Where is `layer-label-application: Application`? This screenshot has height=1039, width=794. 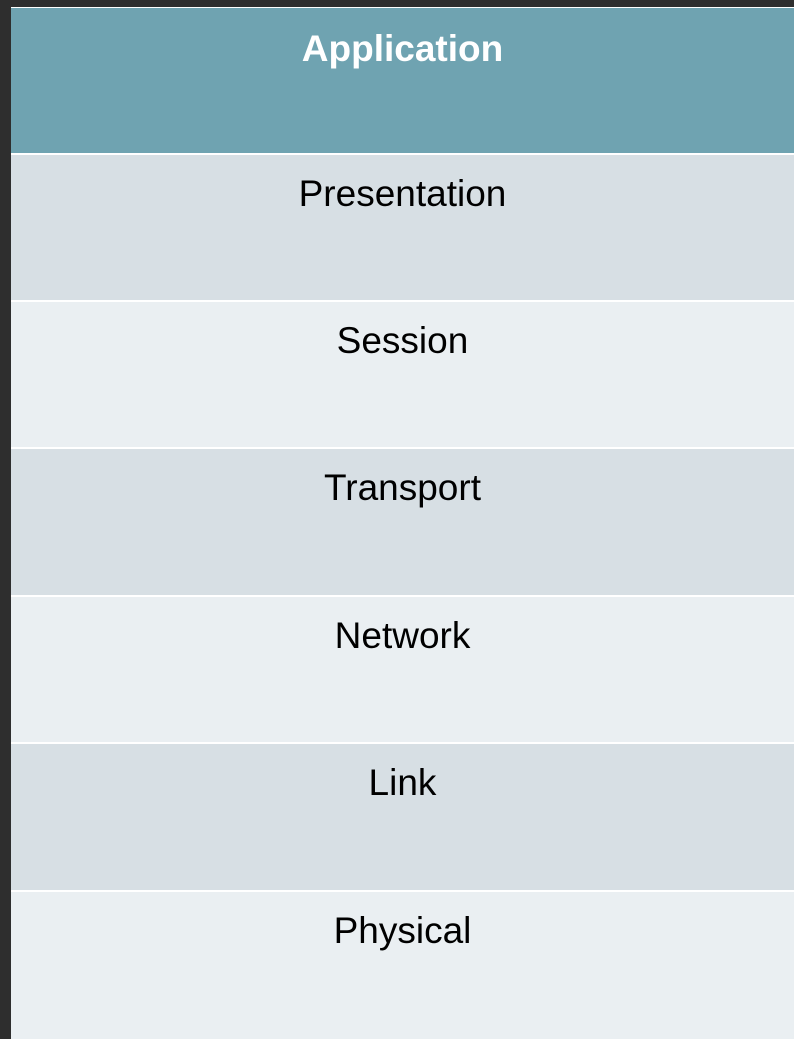 layer-label-application: Application is located at coordinates (402, 48).